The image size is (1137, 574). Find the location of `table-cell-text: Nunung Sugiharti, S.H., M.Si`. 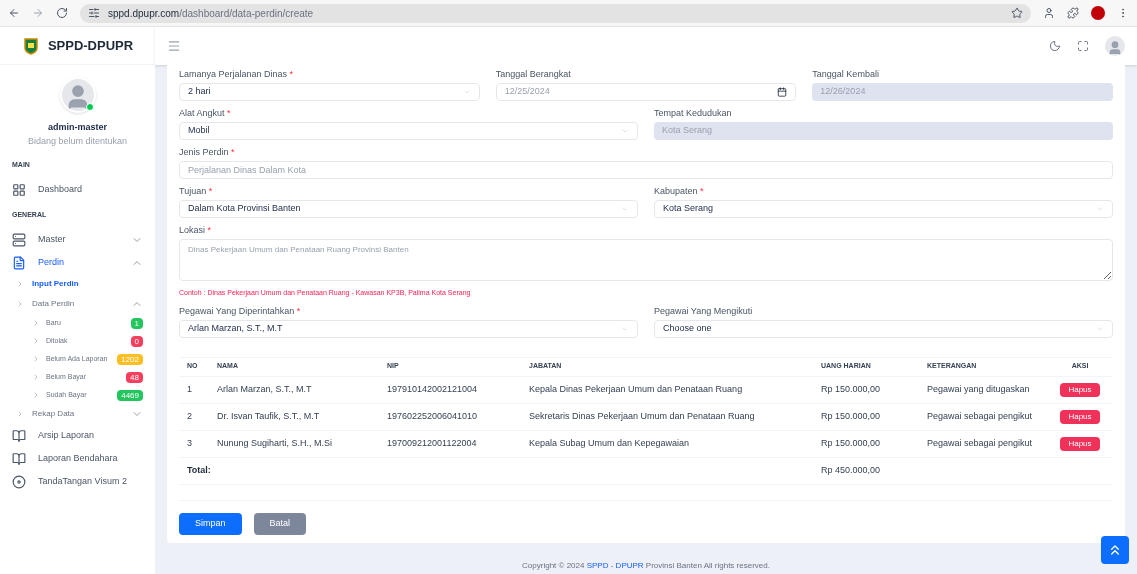

table-cell-text: Nunung Sugiharti, S.H., M.Si is located at coordinates (275, 443).